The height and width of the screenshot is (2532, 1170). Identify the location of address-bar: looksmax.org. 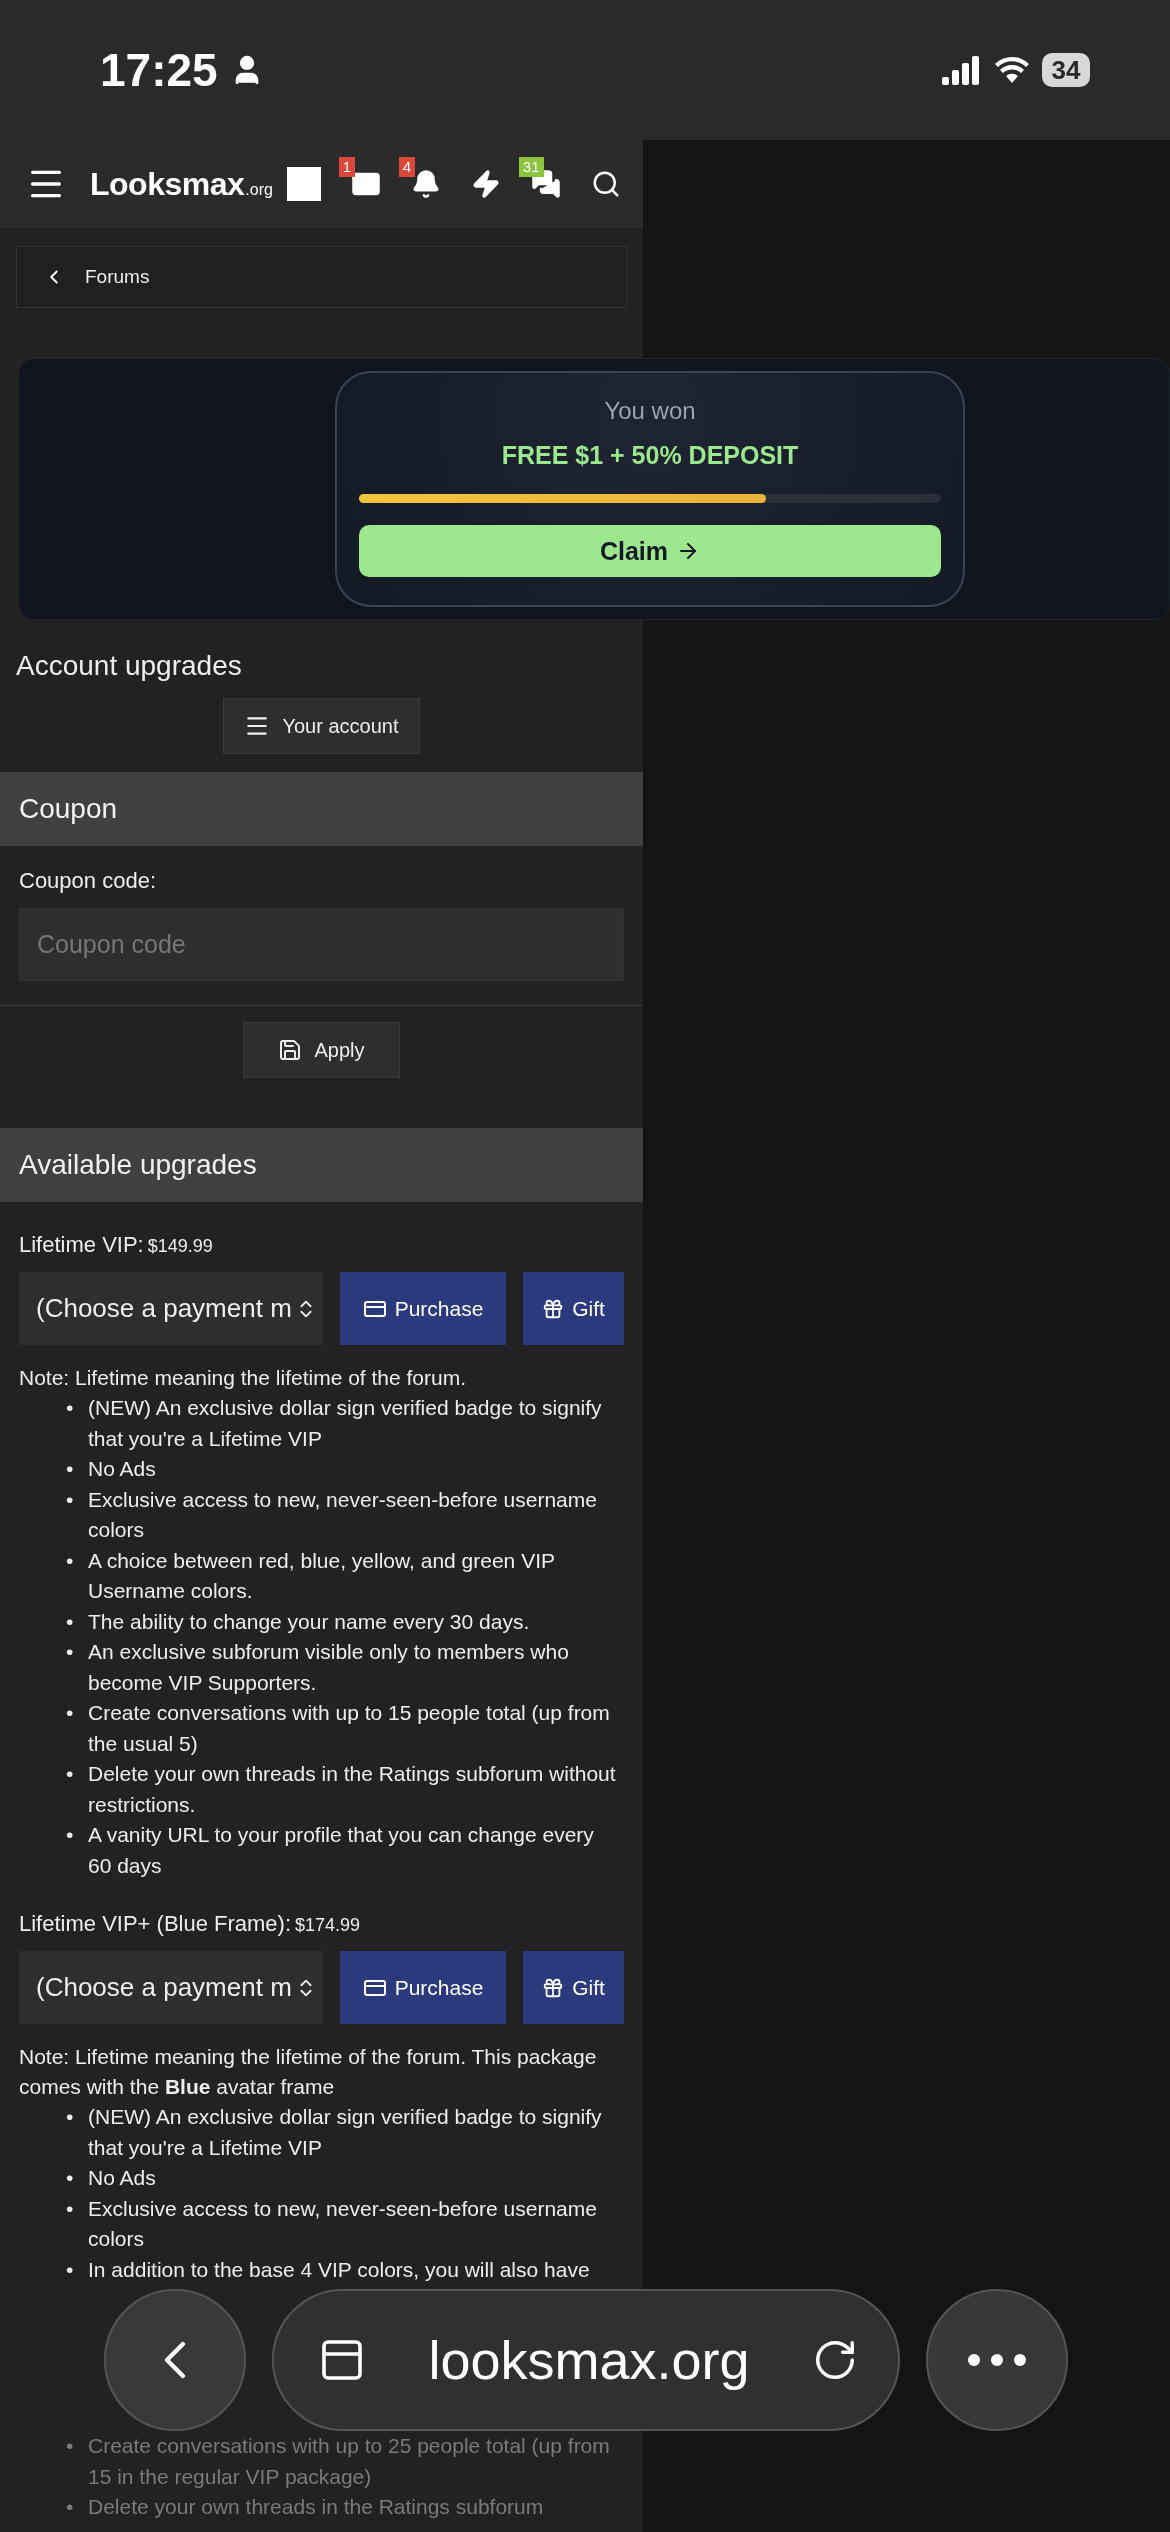
(586, 2360).